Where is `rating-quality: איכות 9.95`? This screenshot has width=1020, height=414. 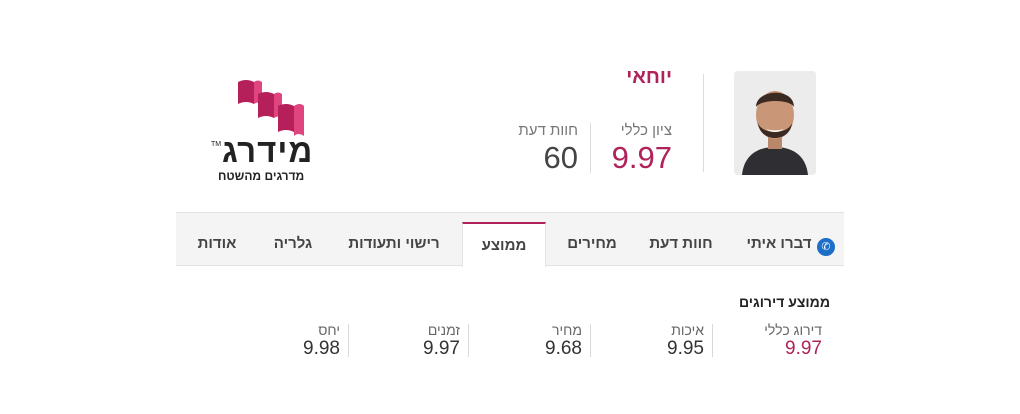
rating-quality: איכות 9.95 is located at coordinates (651, 340).